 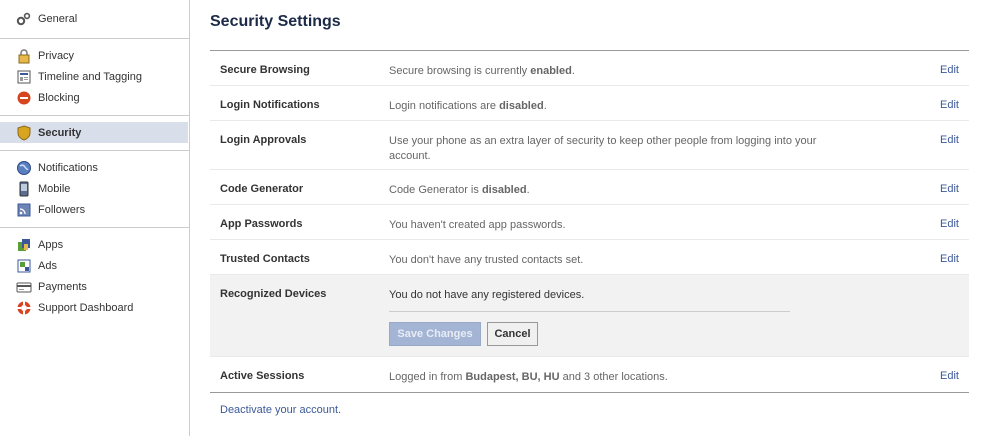 I want to click on sidebar-item-label: Mobile, so click(x=54, y=188).